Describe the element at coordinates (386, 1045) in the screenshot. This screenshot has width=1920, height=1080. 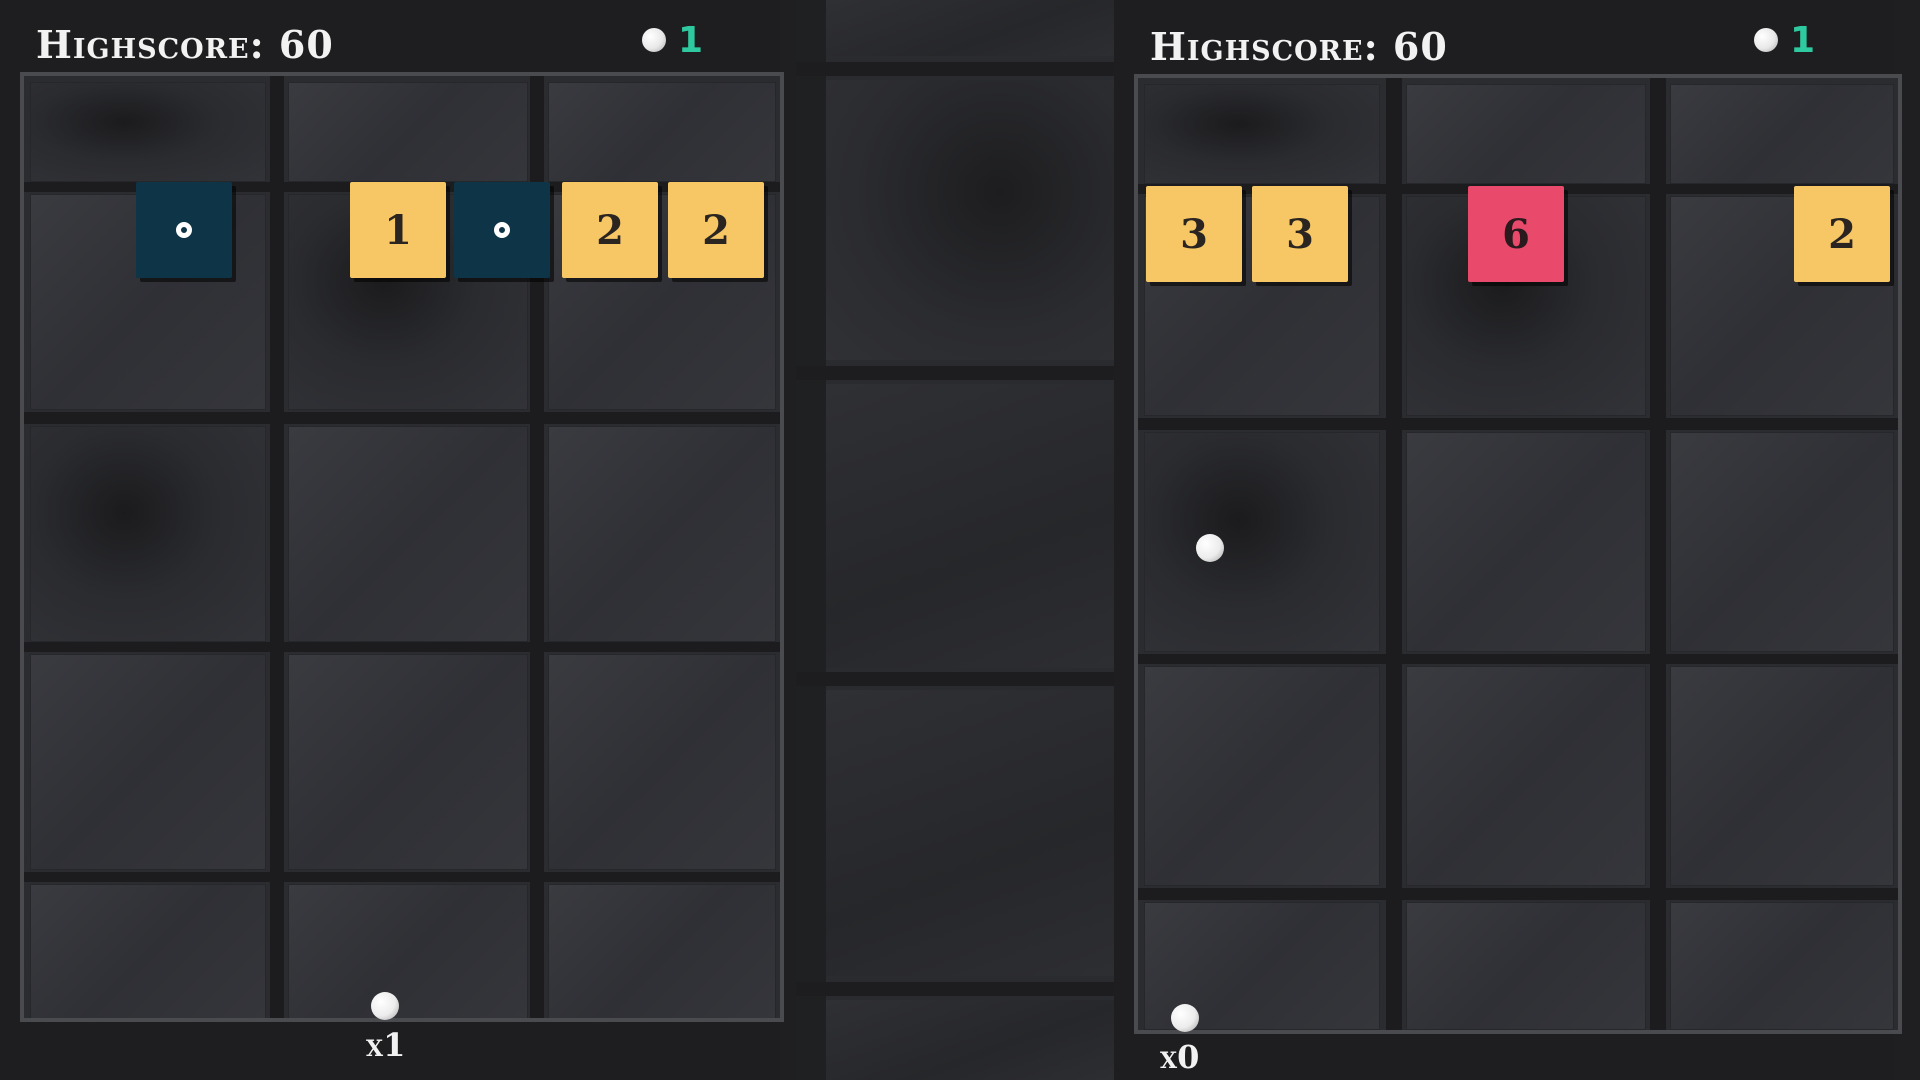
I see `ball-multiplier: x1` at that location.